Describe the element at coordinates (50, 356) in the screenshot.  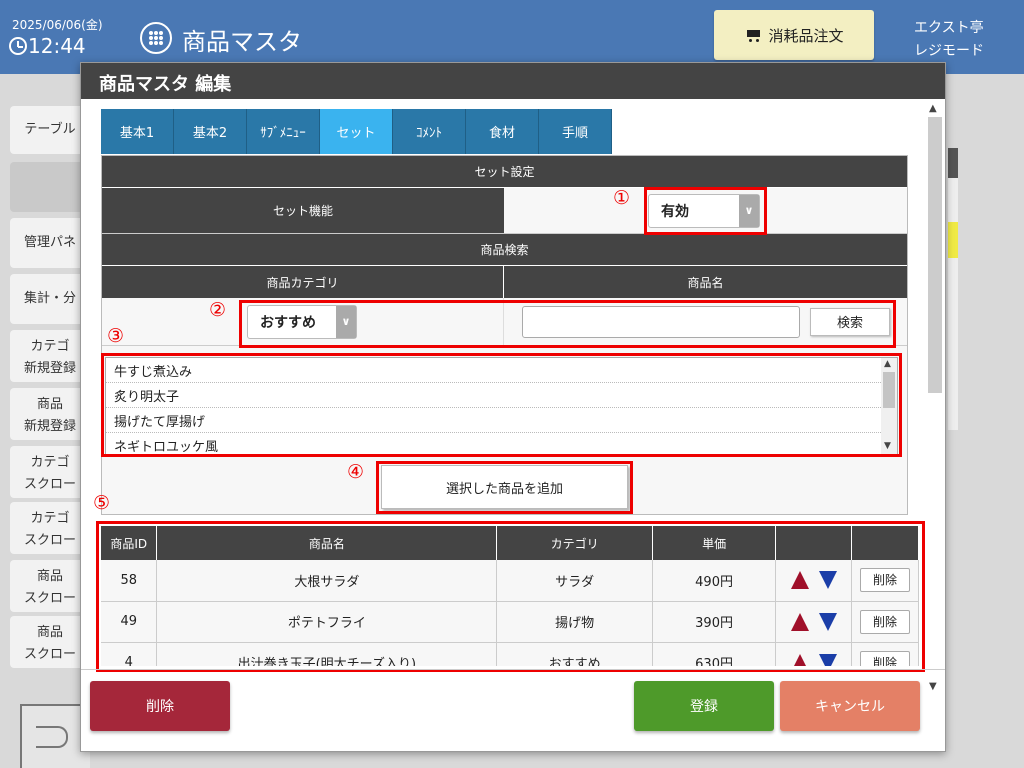
I see `sidebar-item-category-new: カテゴ 新規登録` at that location.